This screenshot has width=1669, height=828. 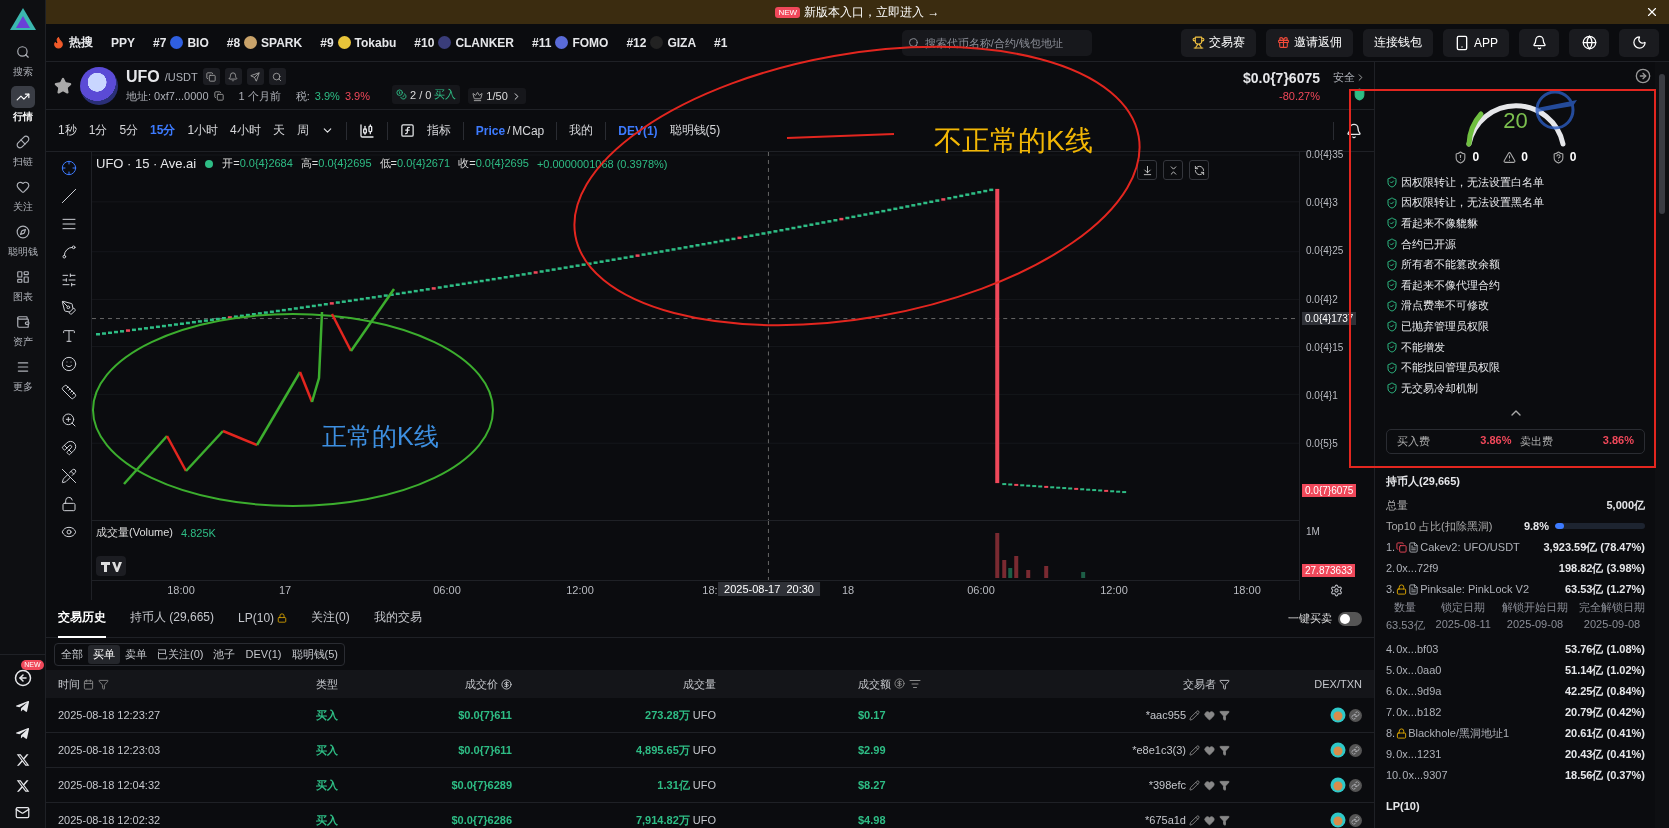 I want to click on dex-icon, so click(x=1338, y=750).